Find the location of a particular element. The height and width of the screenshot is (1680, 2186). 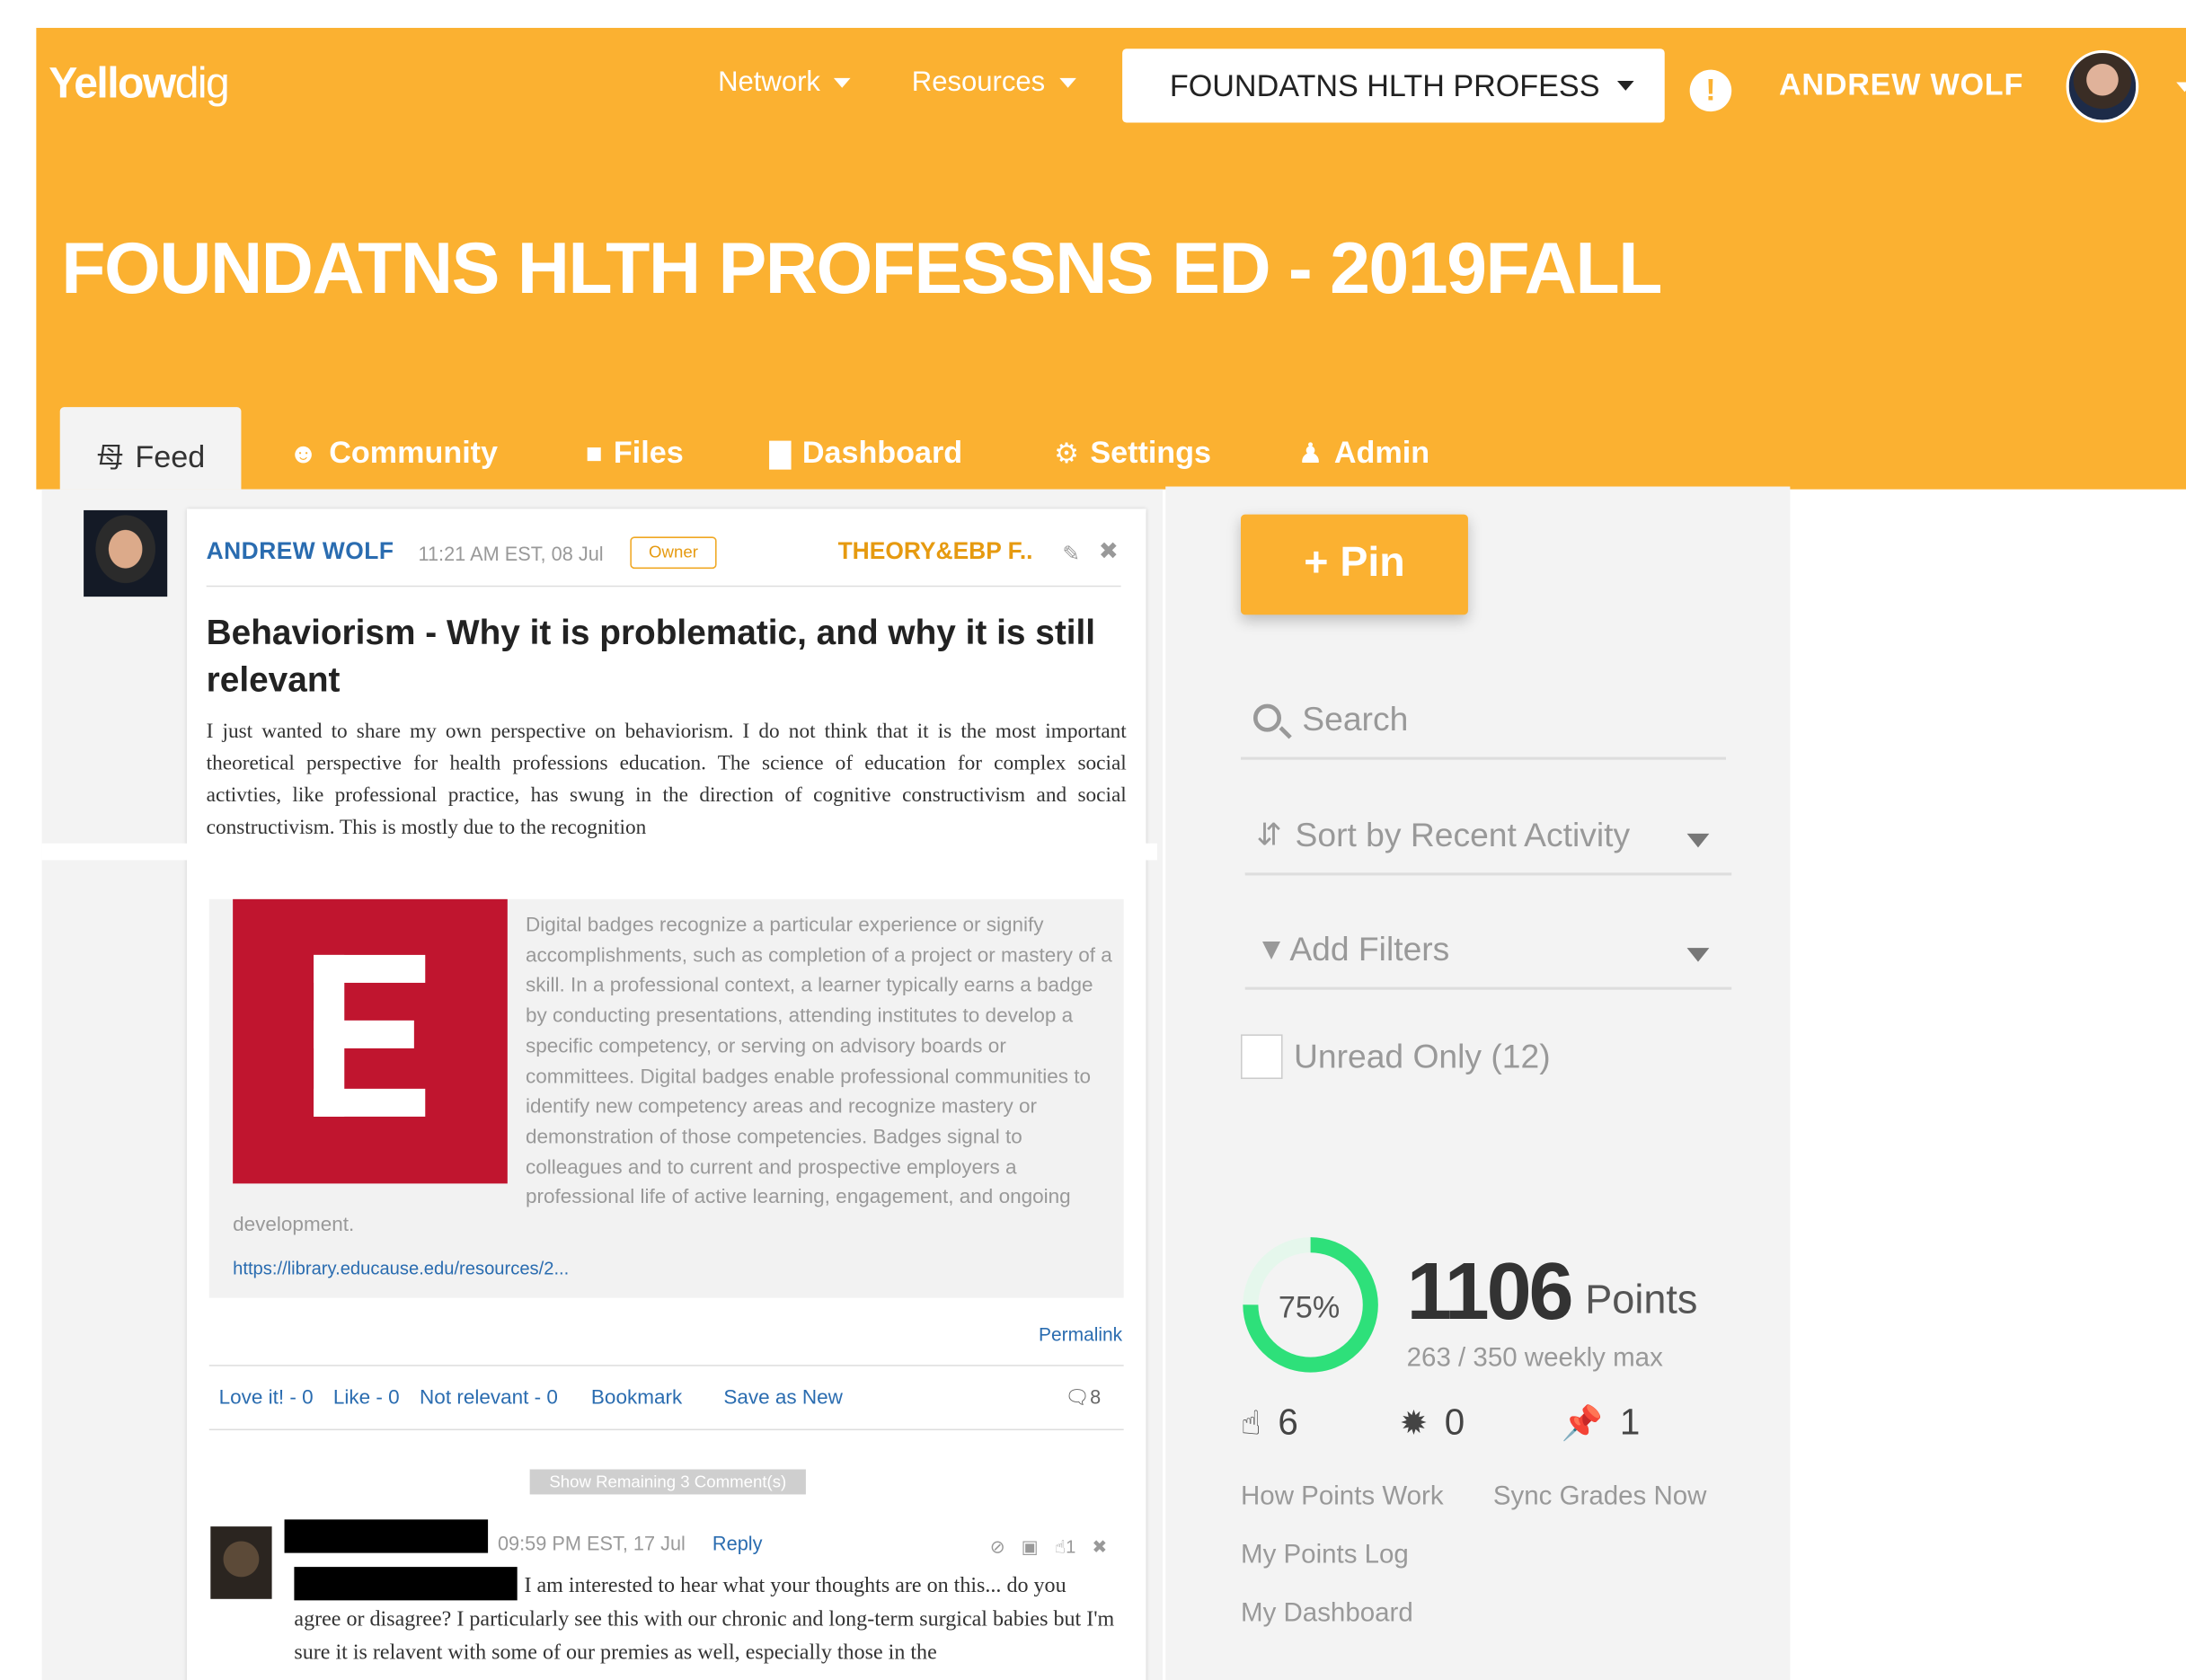

search-field is located at coordinates (1484, 725).